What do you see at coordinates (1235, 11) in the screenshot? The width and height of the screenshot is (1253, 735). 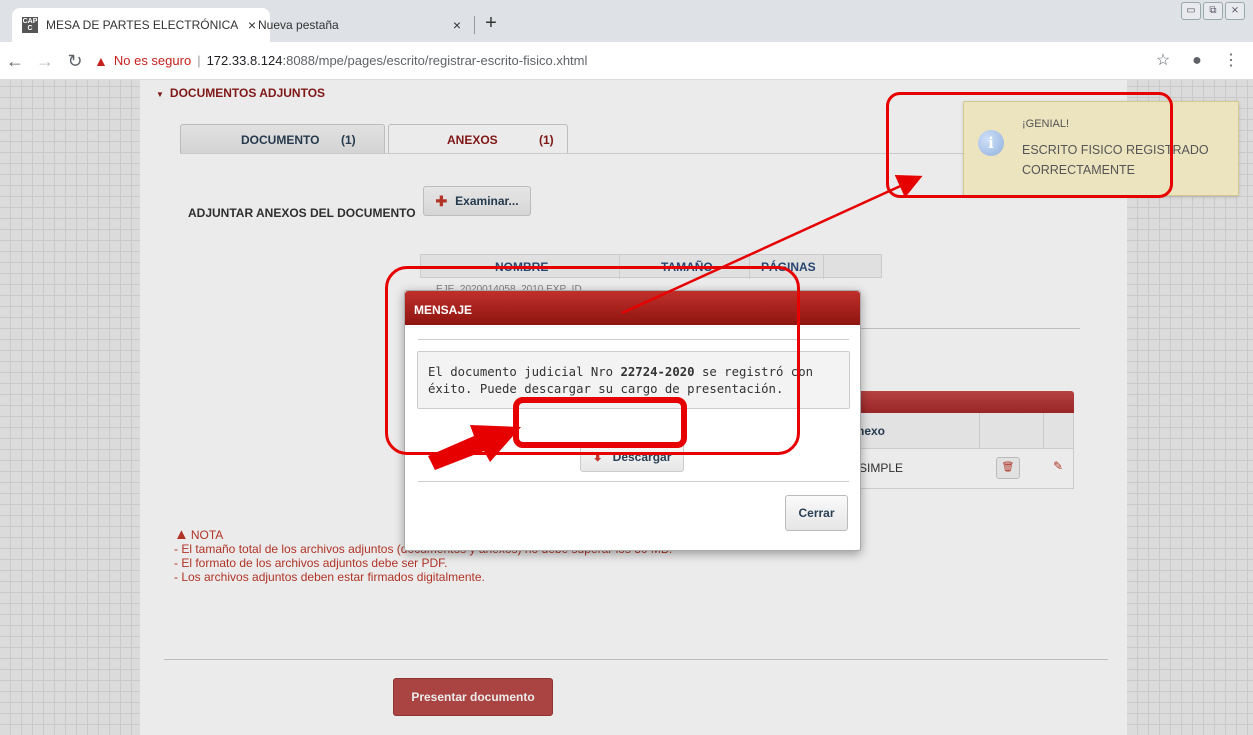 I see `close-window-icon: ⨯` at bounding box center [1235, 11].